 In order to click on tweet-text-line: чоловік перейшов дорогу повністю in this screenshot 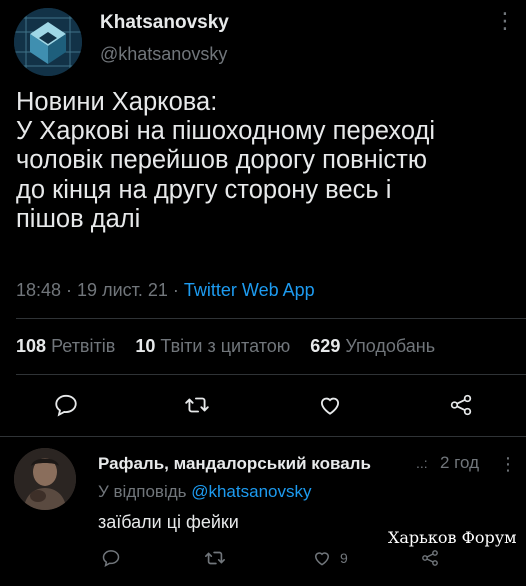, I will do `click(221, 160)`.